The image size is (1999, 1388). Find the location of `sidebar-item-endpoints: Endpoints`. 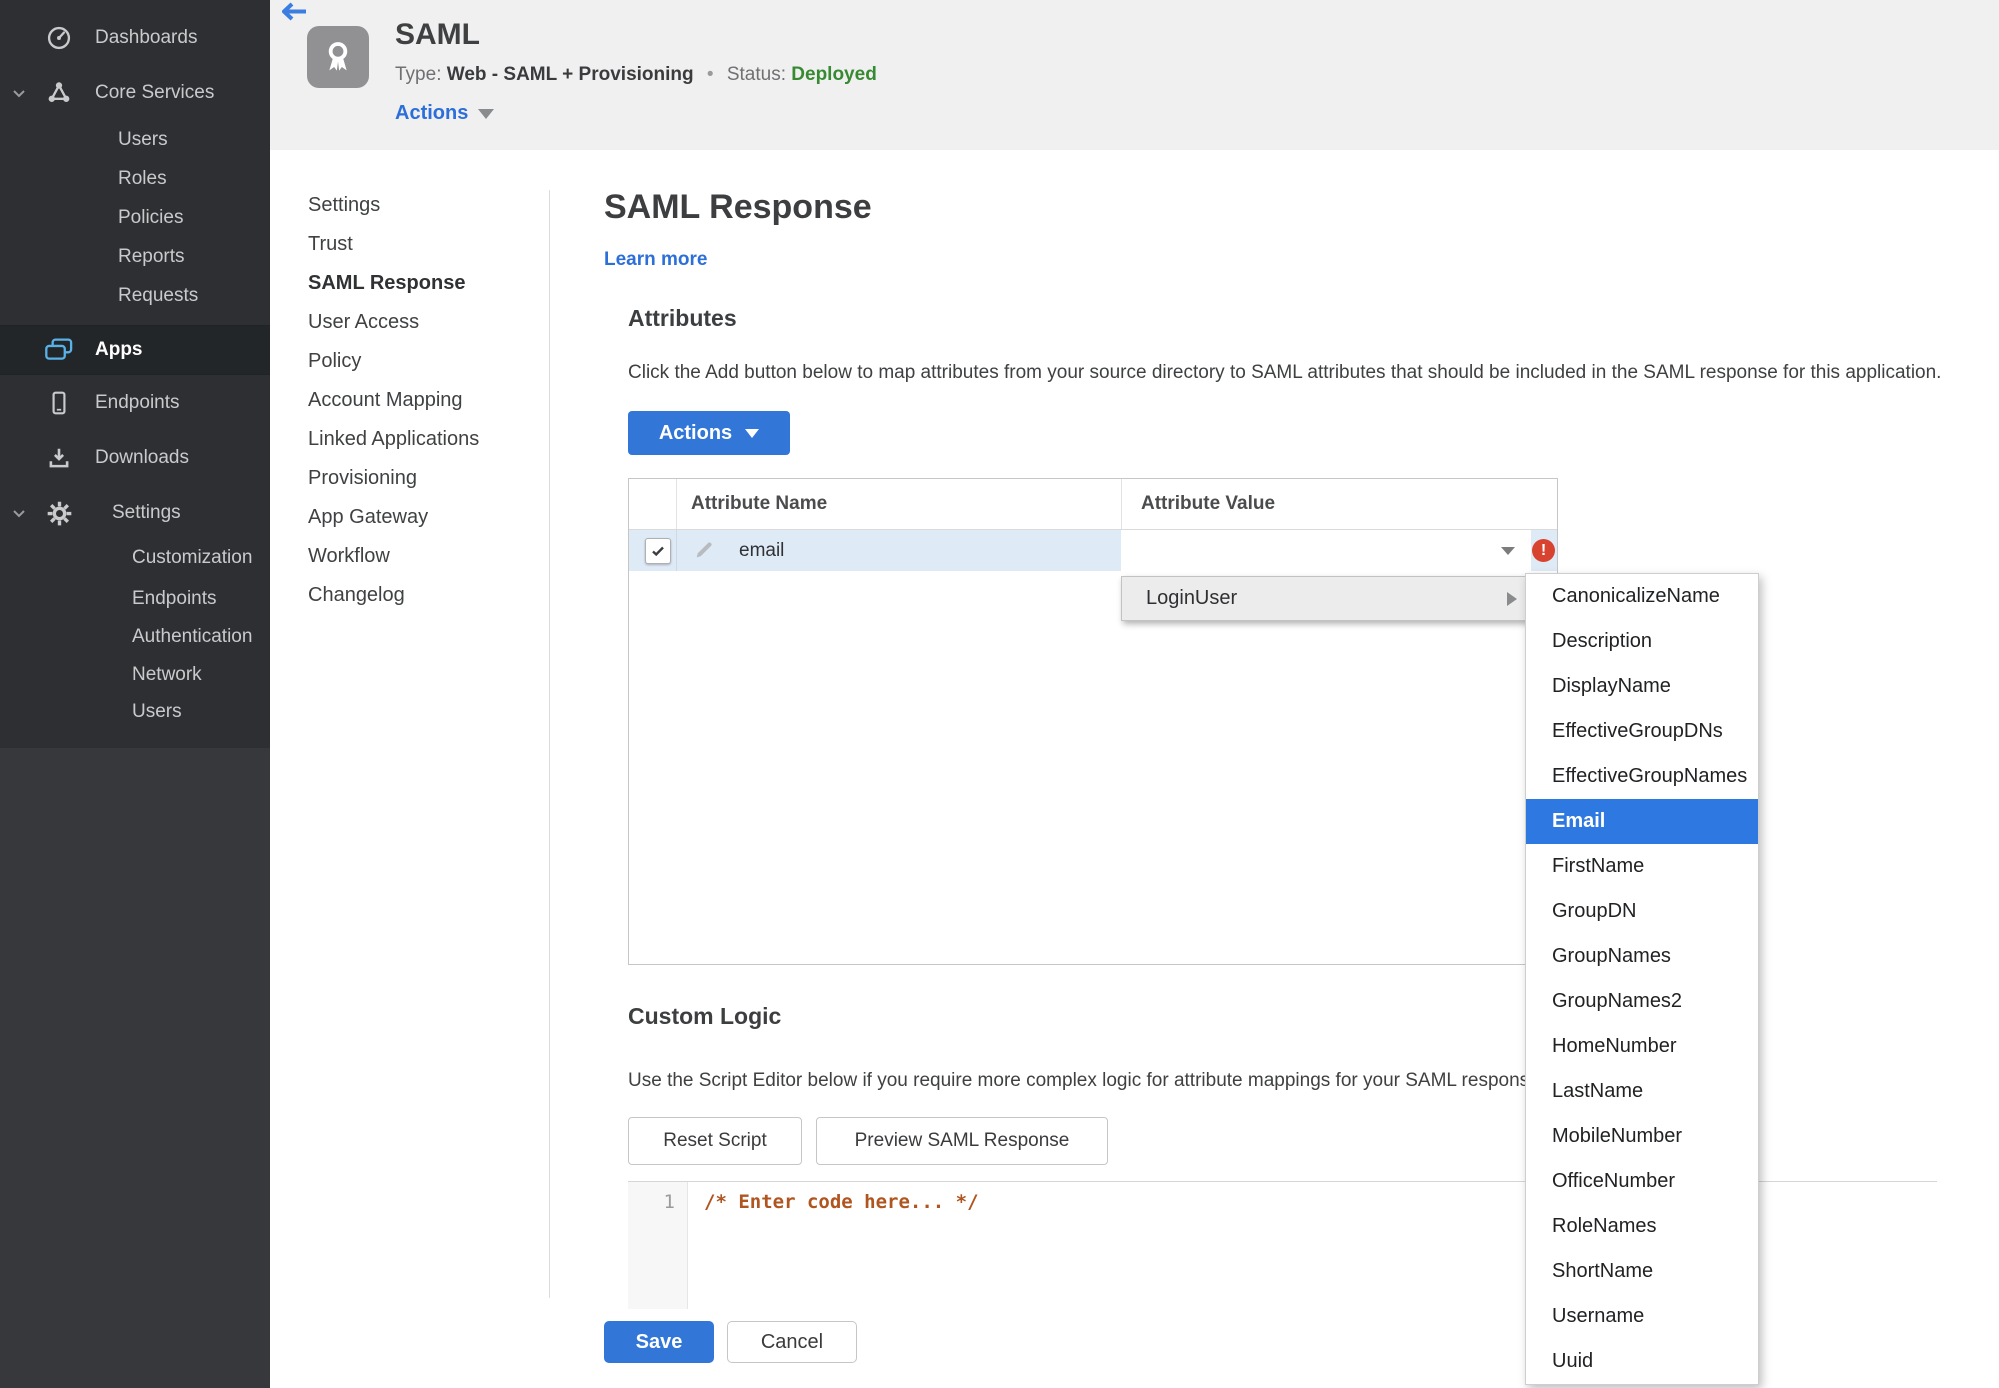

sidebar-item-endpoints: Endpoints is located at coordinates (135, 403).